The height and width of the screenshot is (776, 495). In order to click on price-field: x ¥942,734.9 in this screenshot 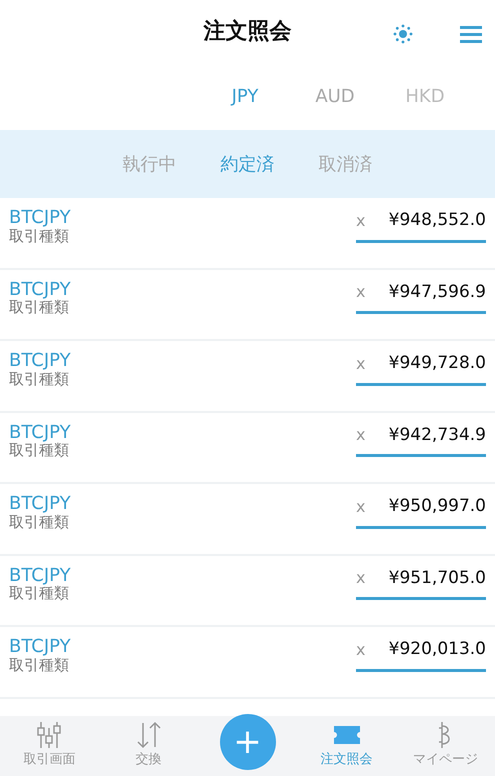, I will do `click(421, 439)`.